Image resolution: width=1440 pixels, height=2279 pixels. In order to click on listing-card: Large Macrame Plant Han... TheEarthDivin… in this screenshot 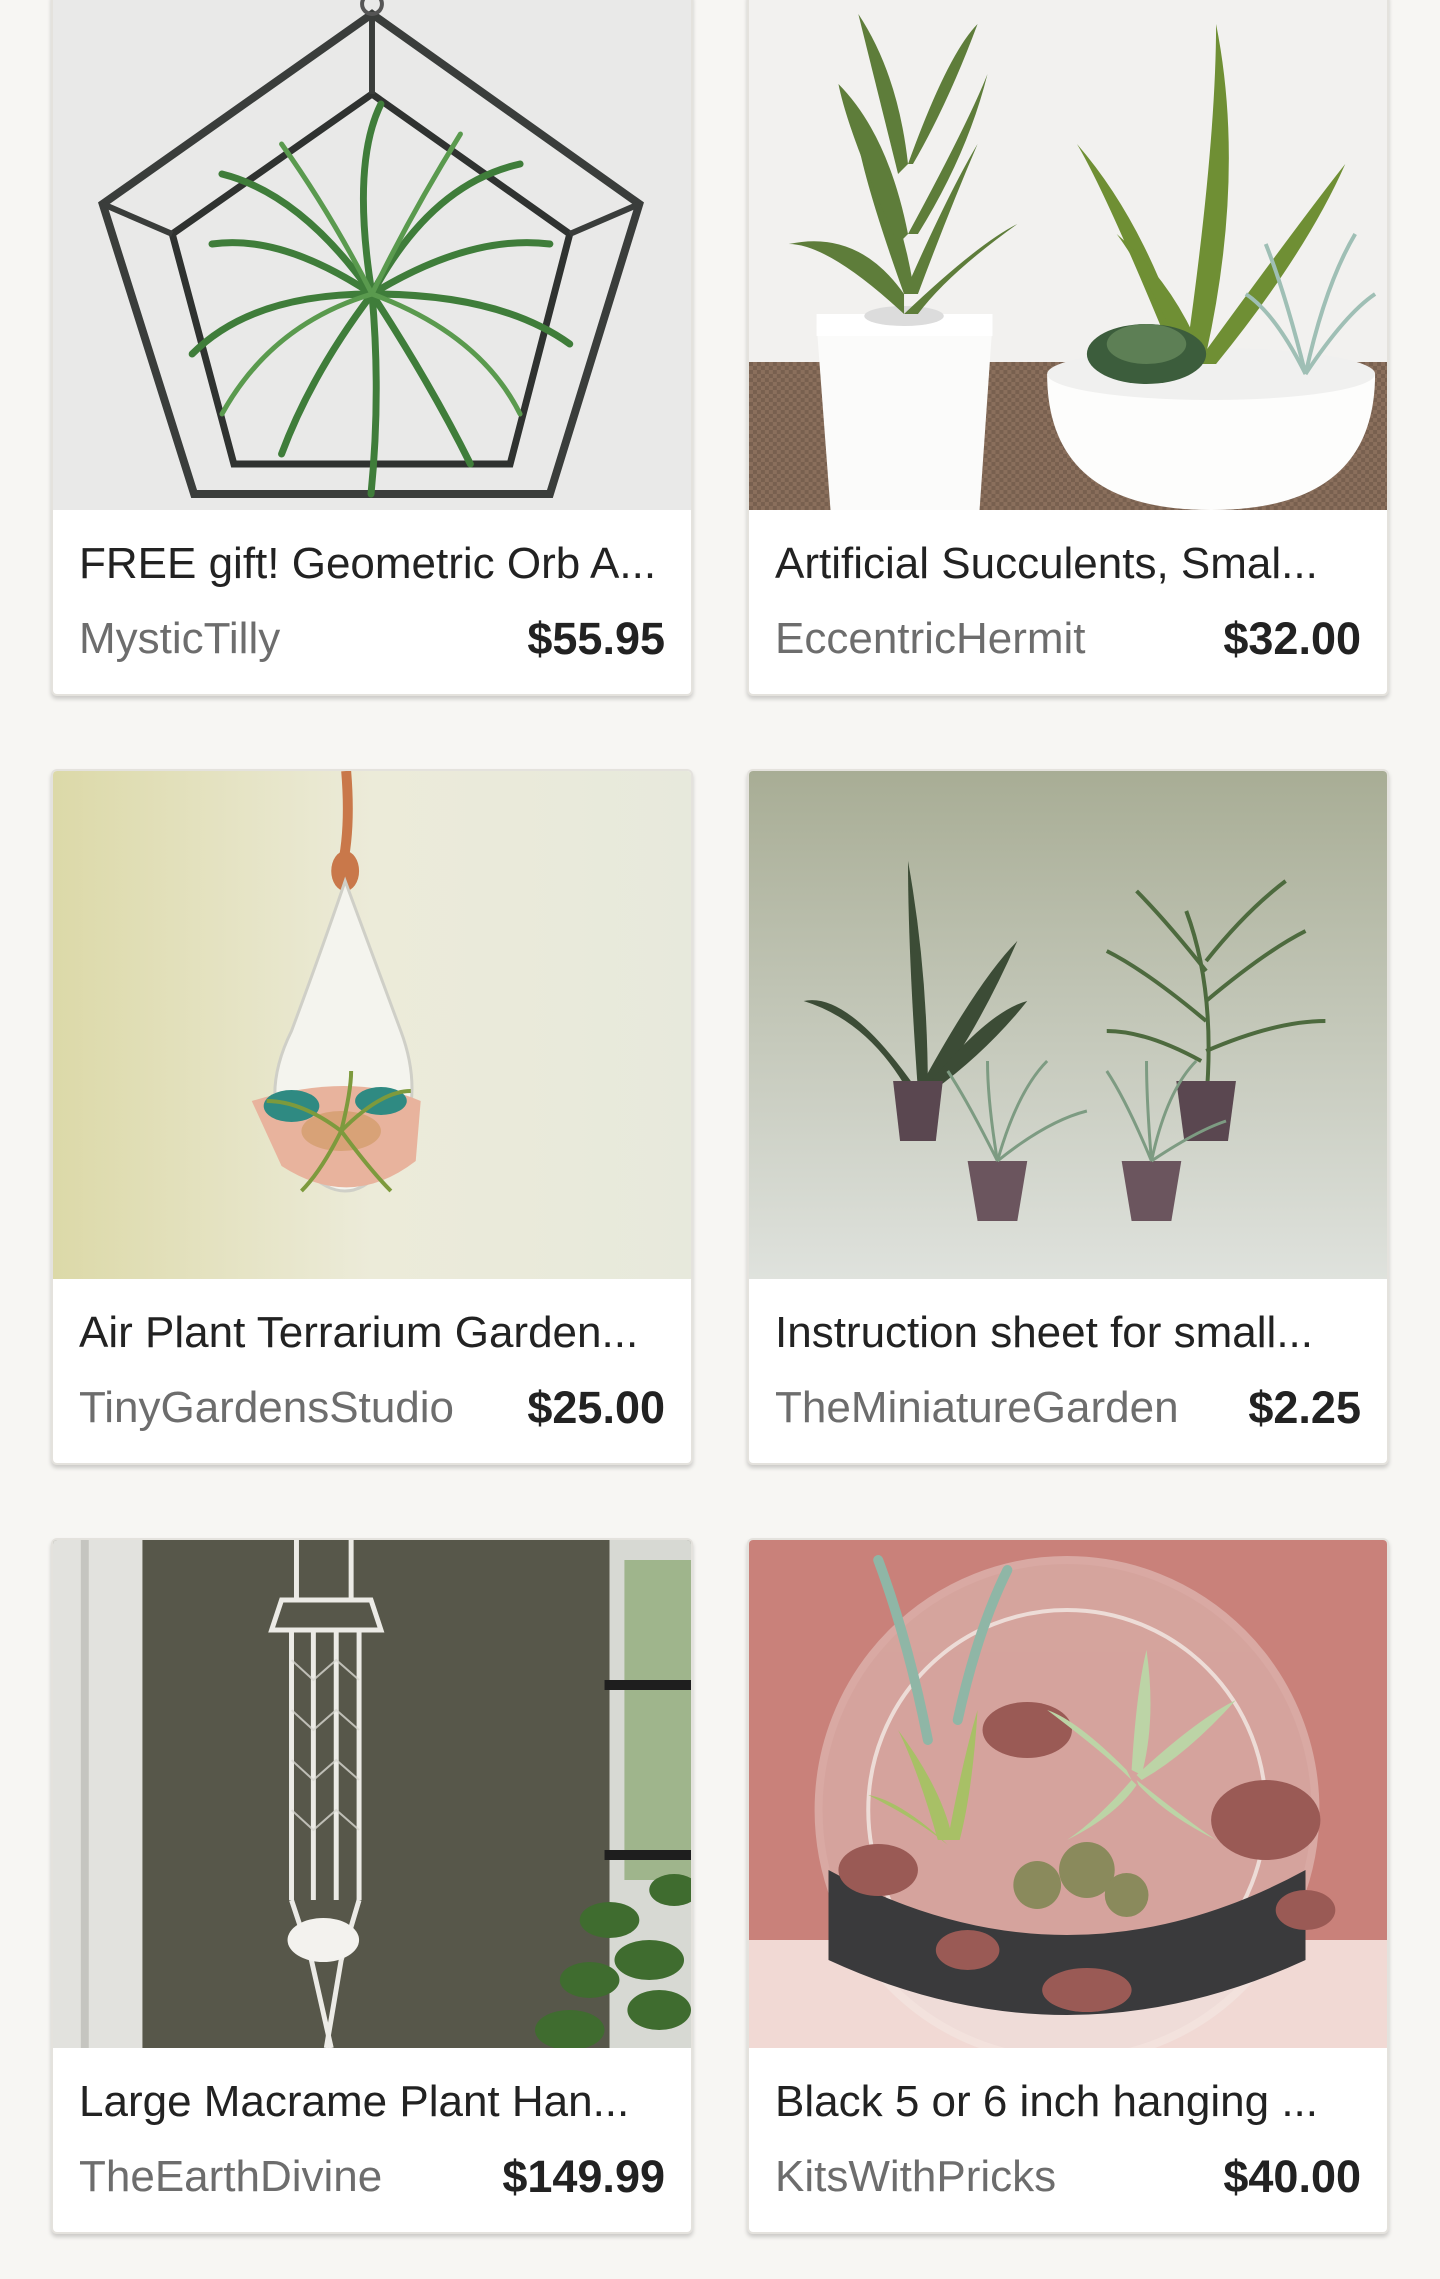, I will do `click(372, 1886)`.